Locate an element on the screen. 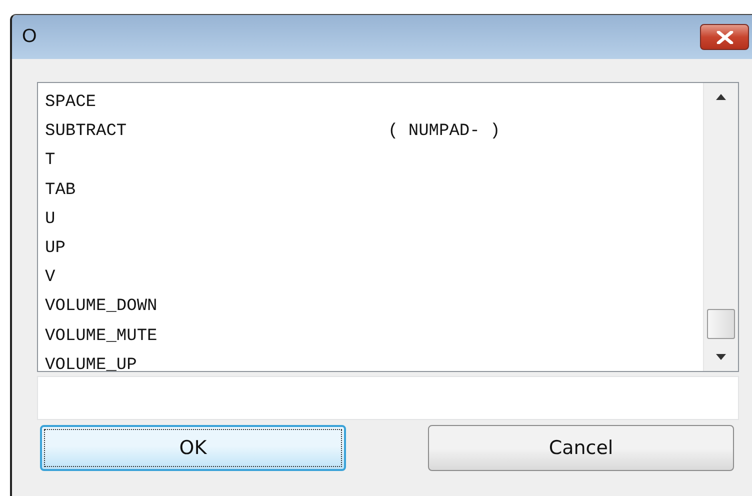  scrollbar-thumb is located at coordinates (721, 324).